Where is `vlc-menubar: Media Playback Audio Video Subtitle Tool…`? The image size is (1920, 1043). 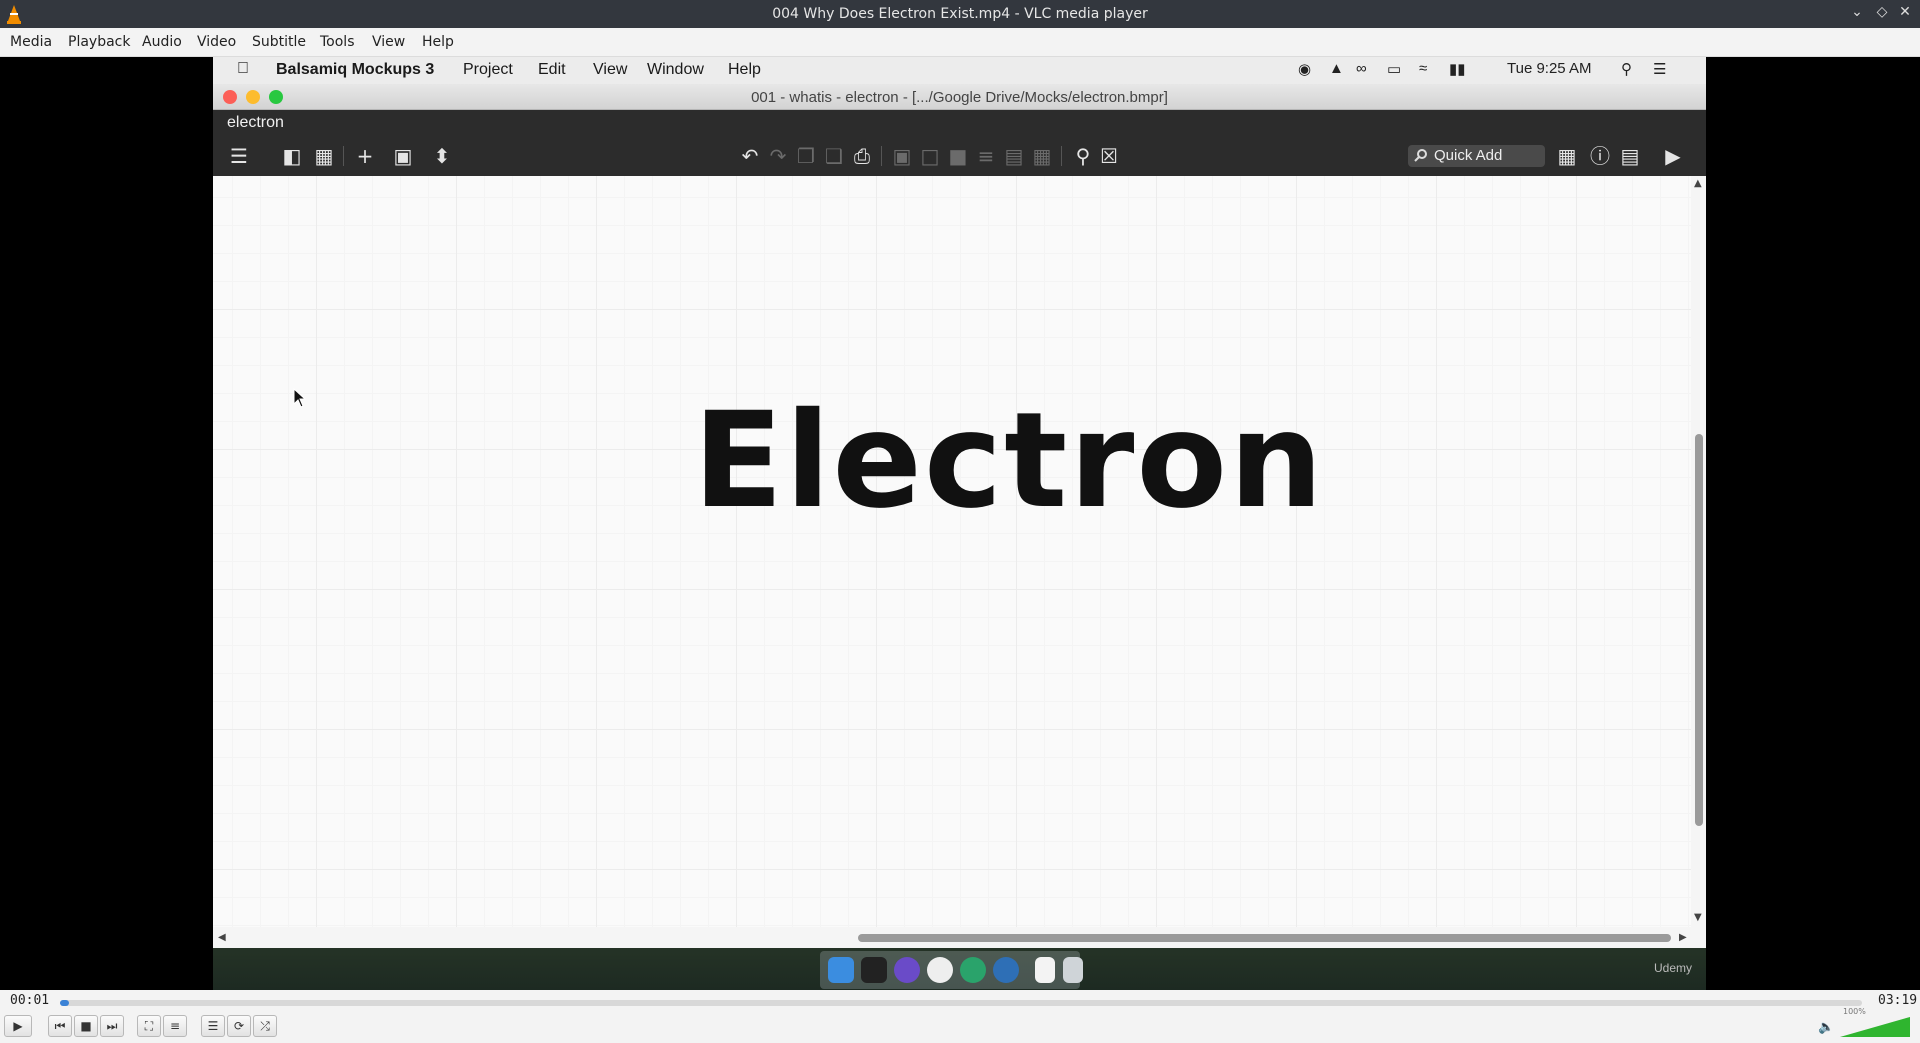 vlc-menubar: Media Playback Audio Video Subtitle Tool… is located at coordinates (960, 42).